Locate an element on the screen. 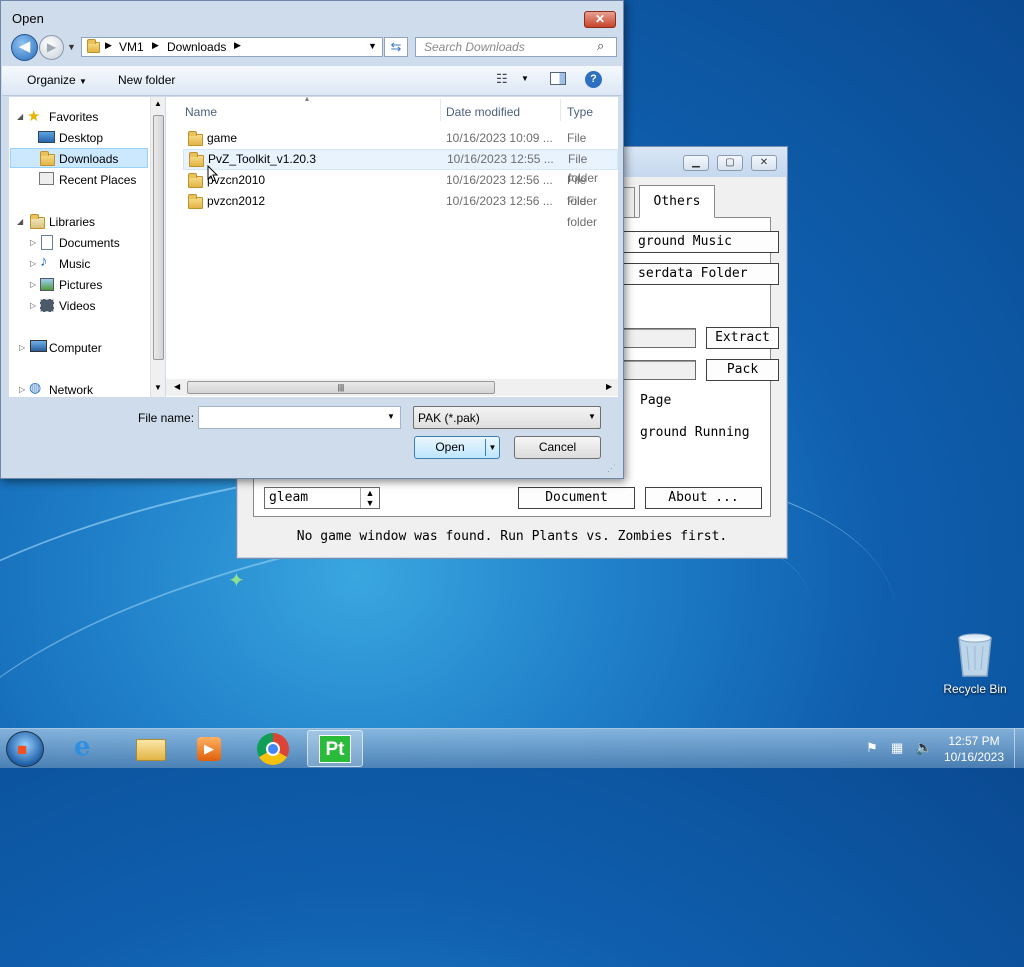 Image resolution: width=1024 pixels, height=967 pixels. file-name-label: File name: is located at coordinates (166, 418).